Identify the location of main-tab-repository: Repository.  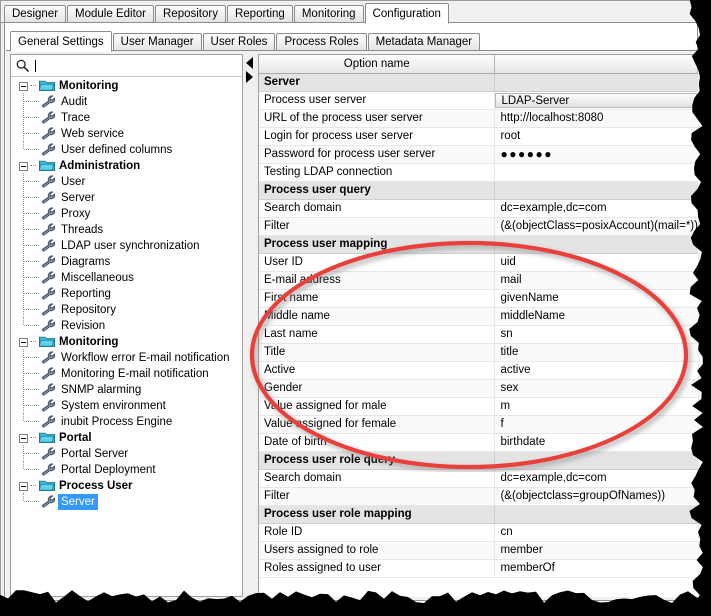
(190, 14).